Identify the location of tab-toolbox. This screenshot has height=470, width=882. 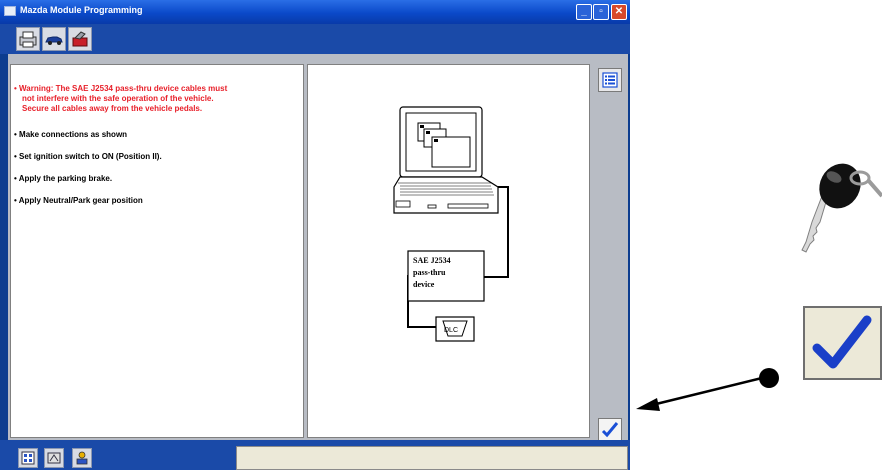
(80, 39).